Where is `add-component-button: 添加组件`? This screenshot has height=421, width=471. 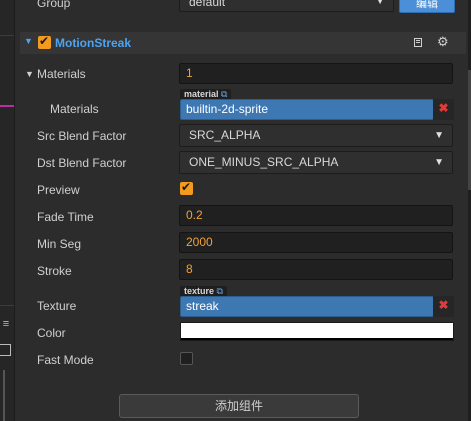
add-component-button: 添加组件 is located at coordinates (239, 406).